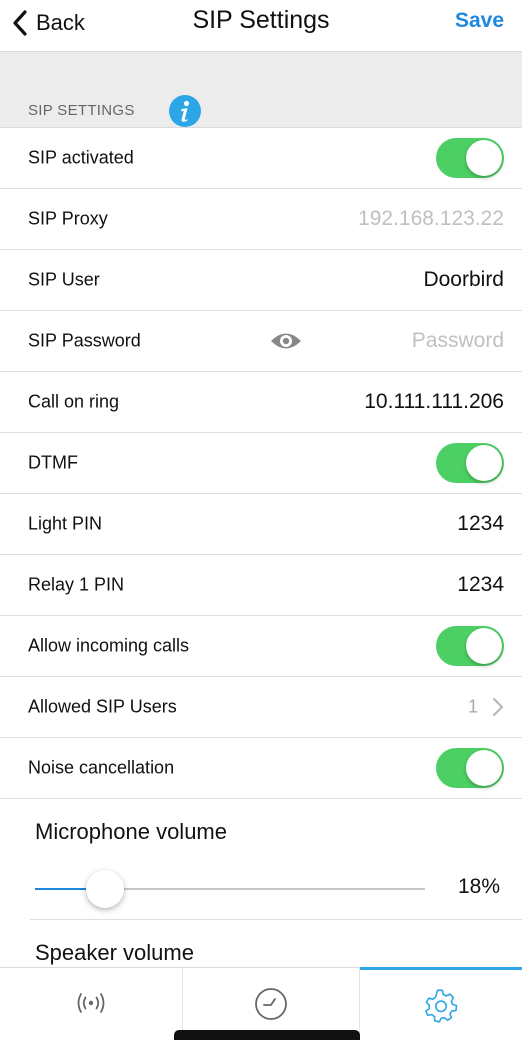 This screenshot has height=1040, width=522. What do you see at coordinates (267, 1035) in the screenshot?
I see `home-indicator` at bounding box center [267, 1035].